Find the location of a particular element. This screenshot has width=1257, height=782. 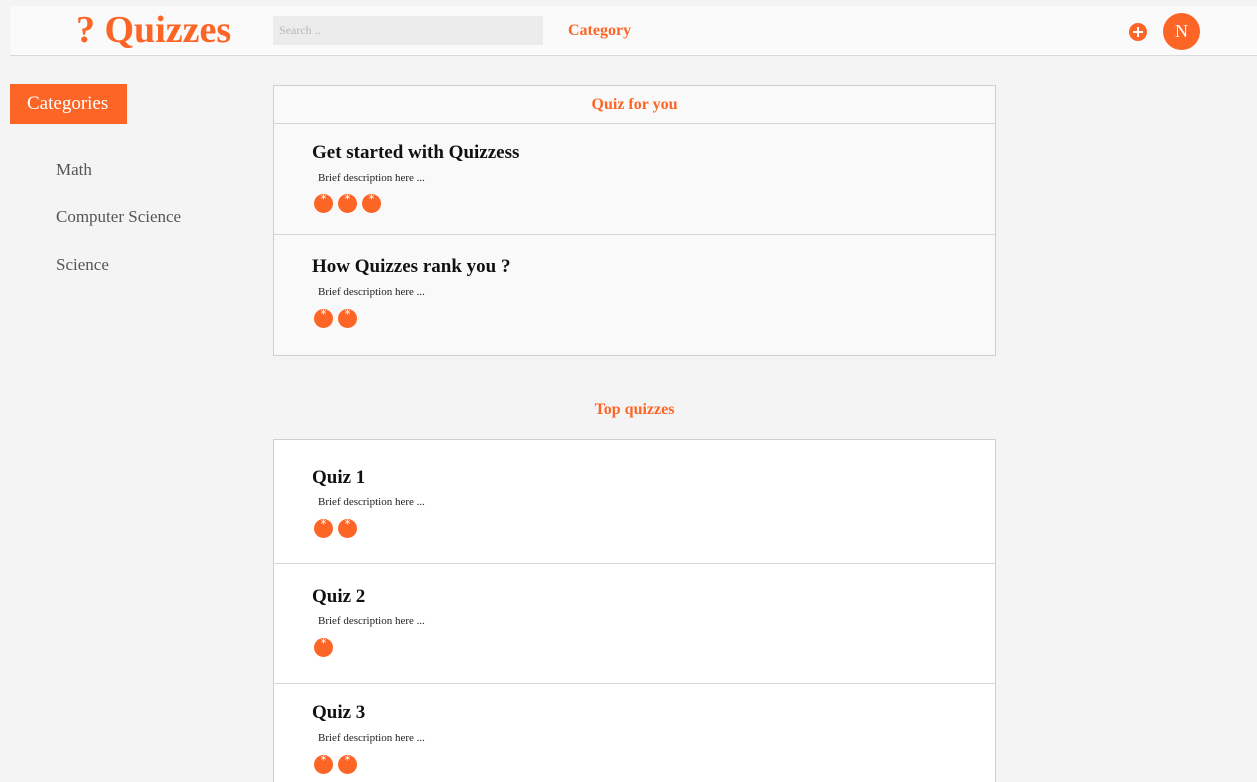

top-quizzes-title: Top quizzes is located at coordinates (634, 409).